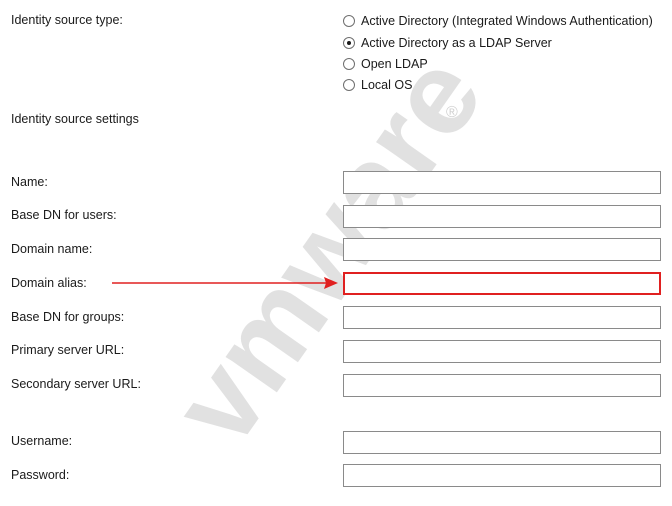 Image resolution: width=672 pixels, height=506 pixels. What do you see at coordinates (52, 249) in the screenshot?
I see `domain-name-label: Domain name:` at bounding box center [52, 249].